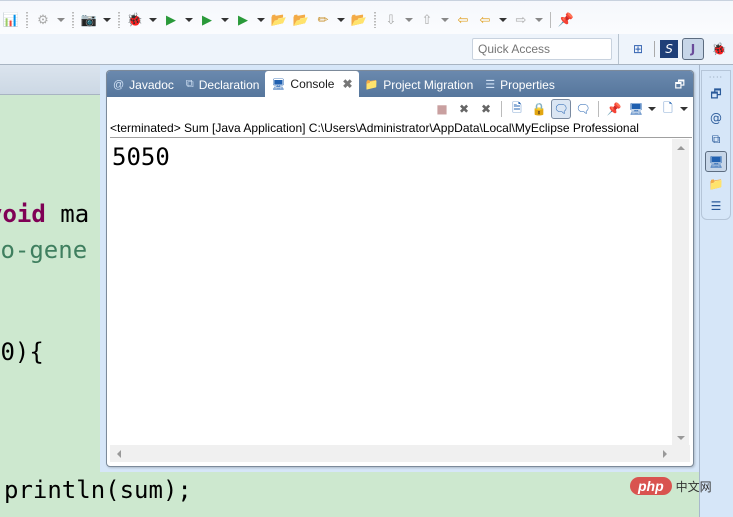 The height and width of the screenshot is (517, 733). I want to click on scroll-left-icon, so click(118, 453).